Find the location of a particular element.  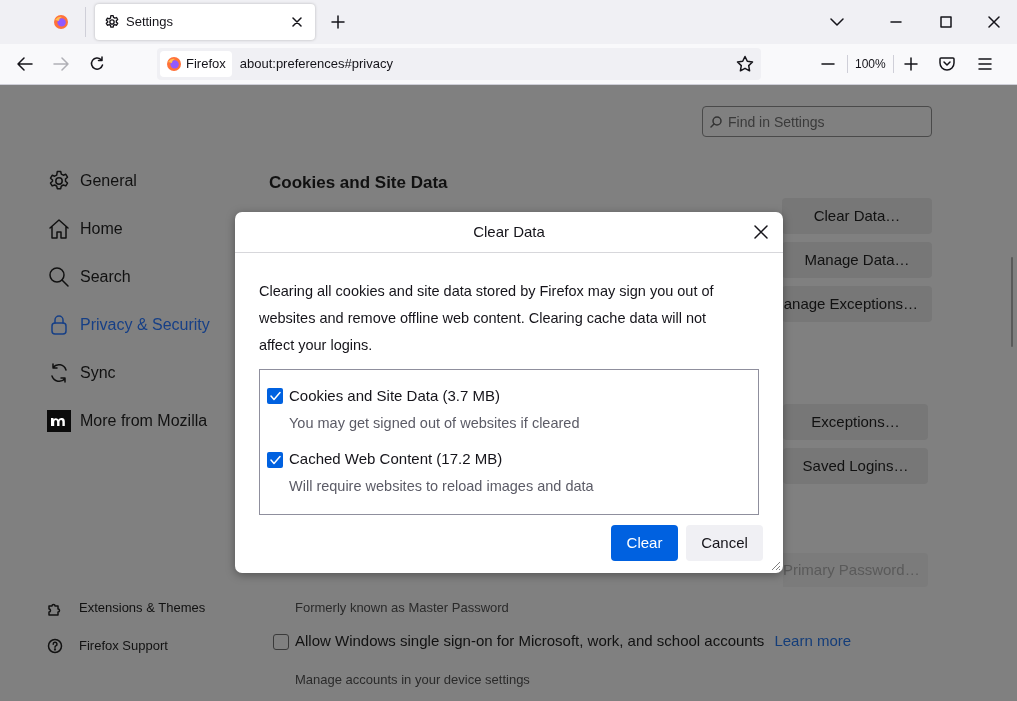

back-arrow-icon is located at coordinates (25, 64).